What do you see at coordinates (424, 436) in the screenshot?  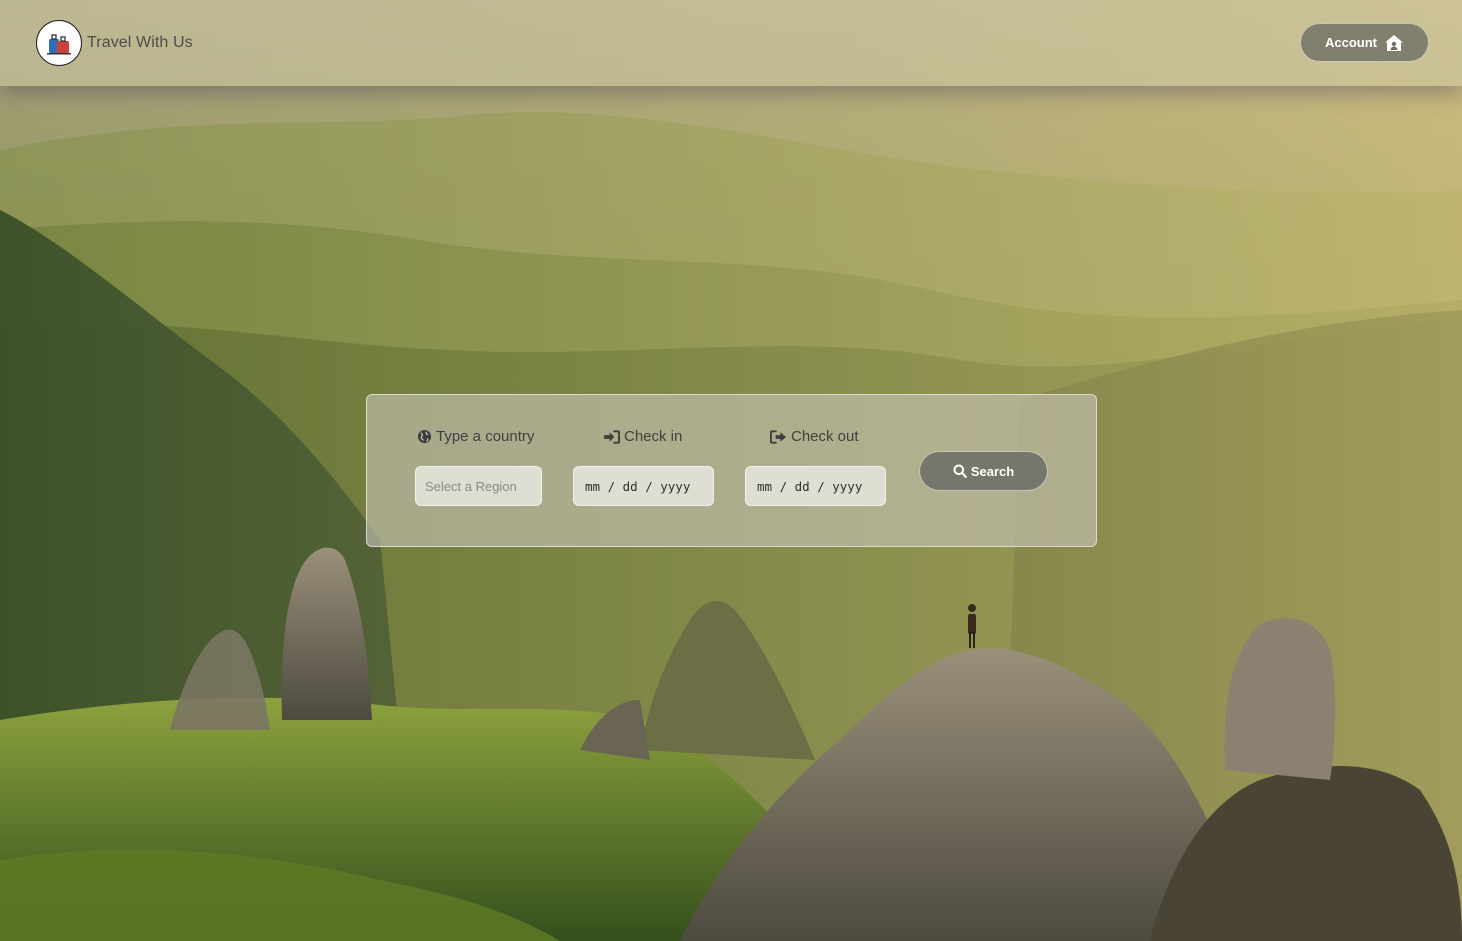 I see `globe-icon` at bounding box center [424, 436].